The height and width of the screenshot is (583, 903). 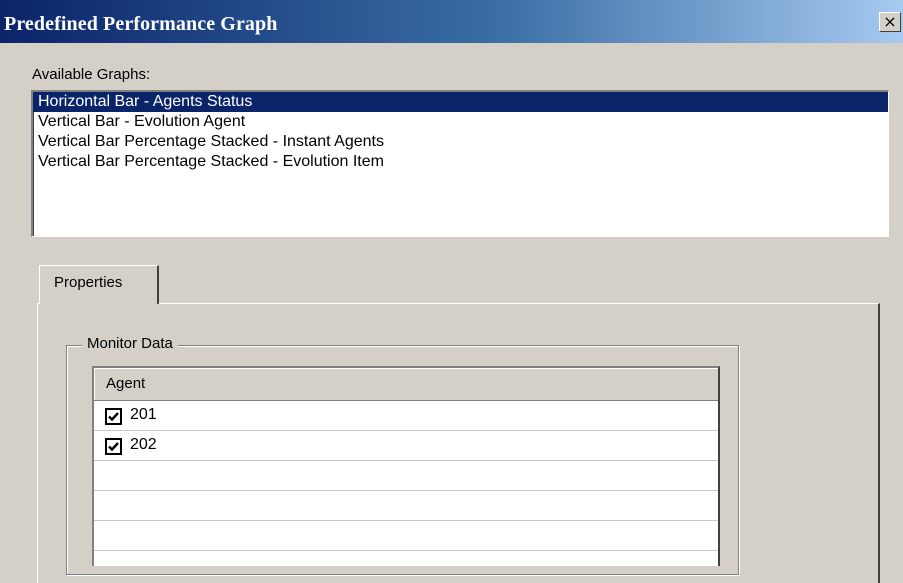 What do you see at coordinates (406, 384) in the screenshot?
I see `agent-column-header: Agent` at bounding box center [406, 384].